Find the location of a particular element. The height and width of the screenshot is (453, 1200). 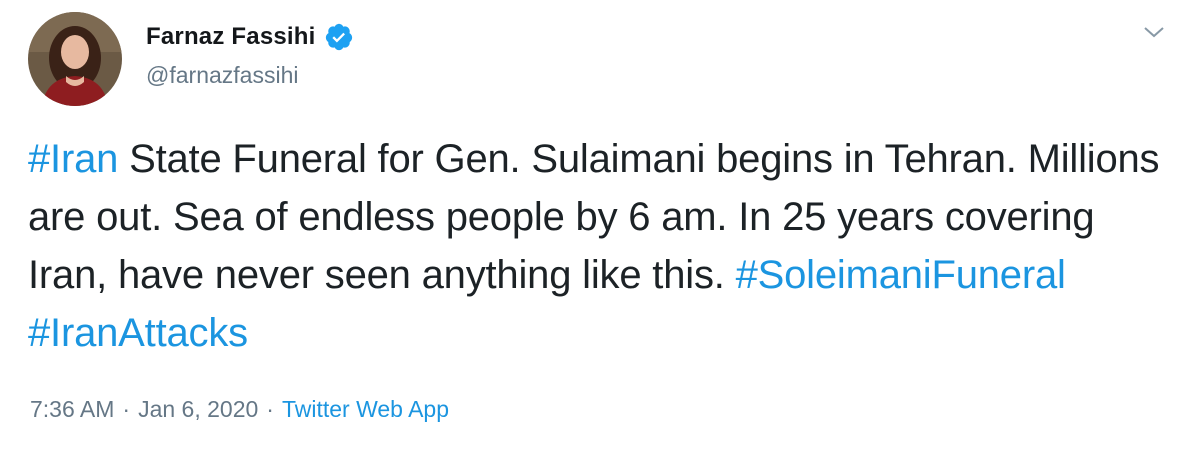

user-handle: @farnazfassihi is located at coordinates (222, 75).